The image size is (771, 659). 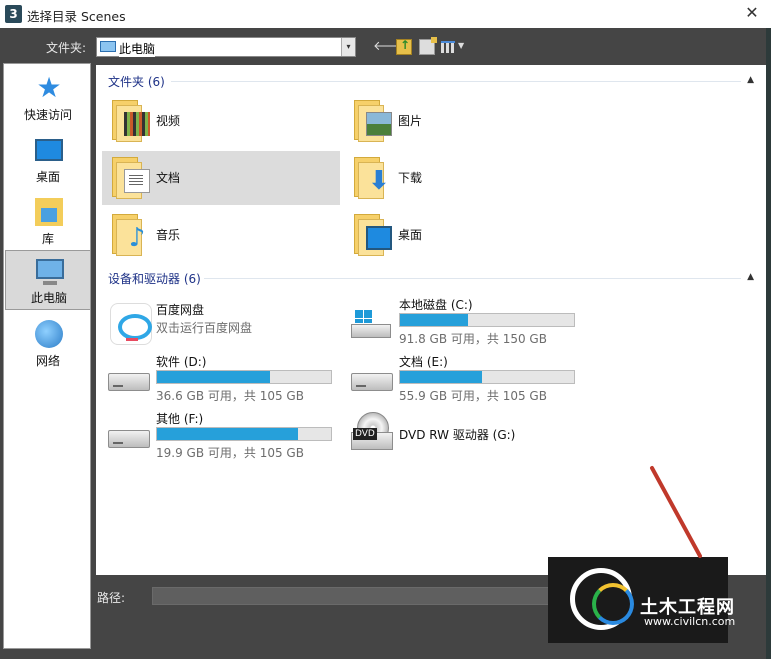 I want to click on drive-g-dvd: DVD DVD RW 驱动器 (G:), so click(x=465, y=436).